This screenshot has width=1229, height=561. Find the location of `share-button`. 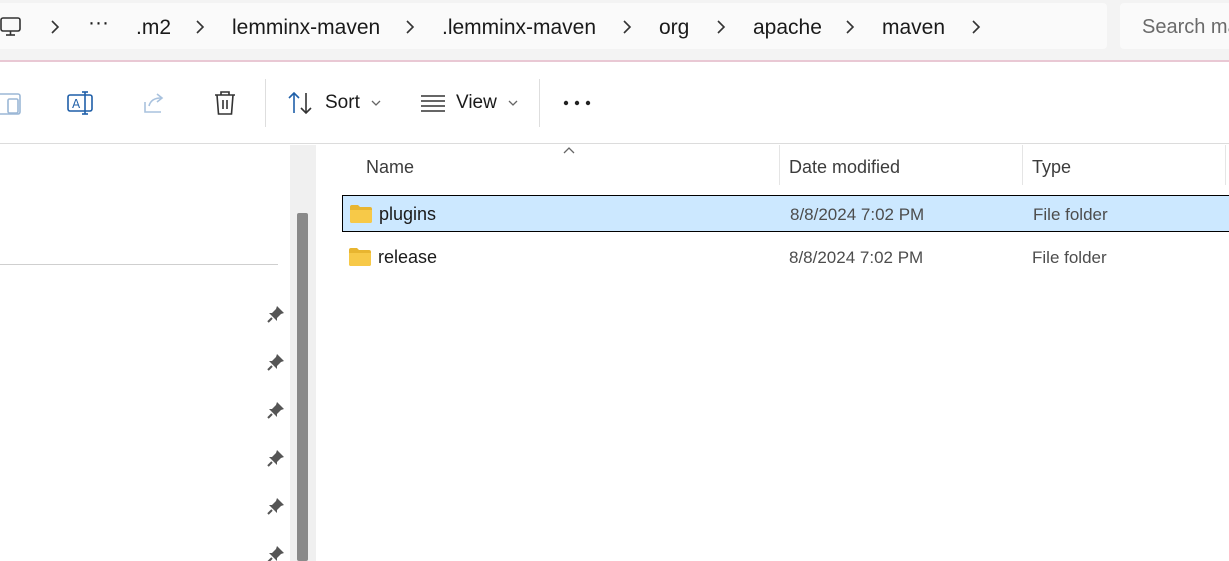

share-button is located at coordinates (154, 103).